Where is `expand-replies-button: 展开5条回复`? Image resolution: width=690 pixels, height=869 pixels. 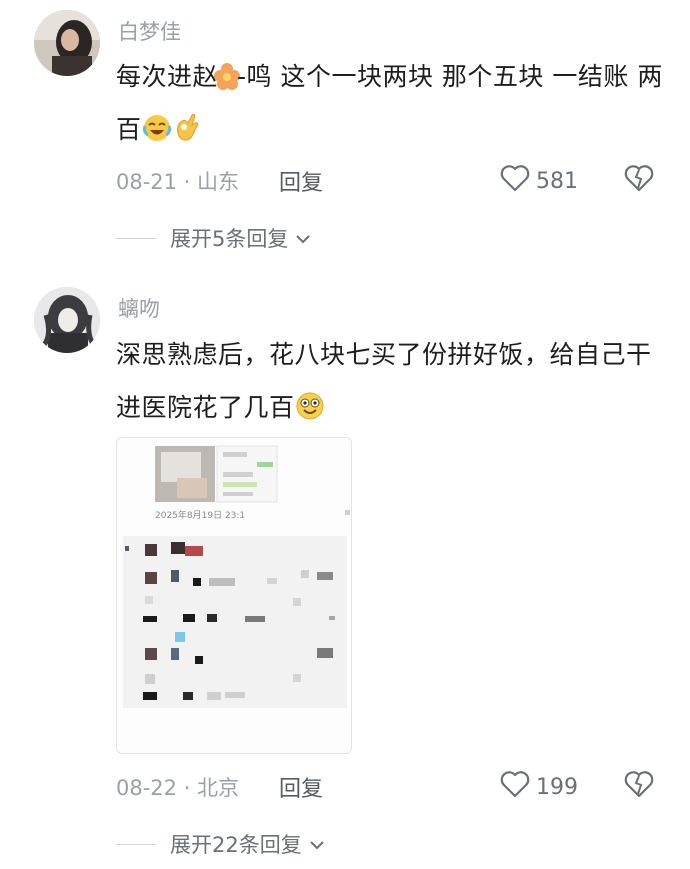
expand-replies-button: 展开5条回复 is located at coordinates (214, 238).